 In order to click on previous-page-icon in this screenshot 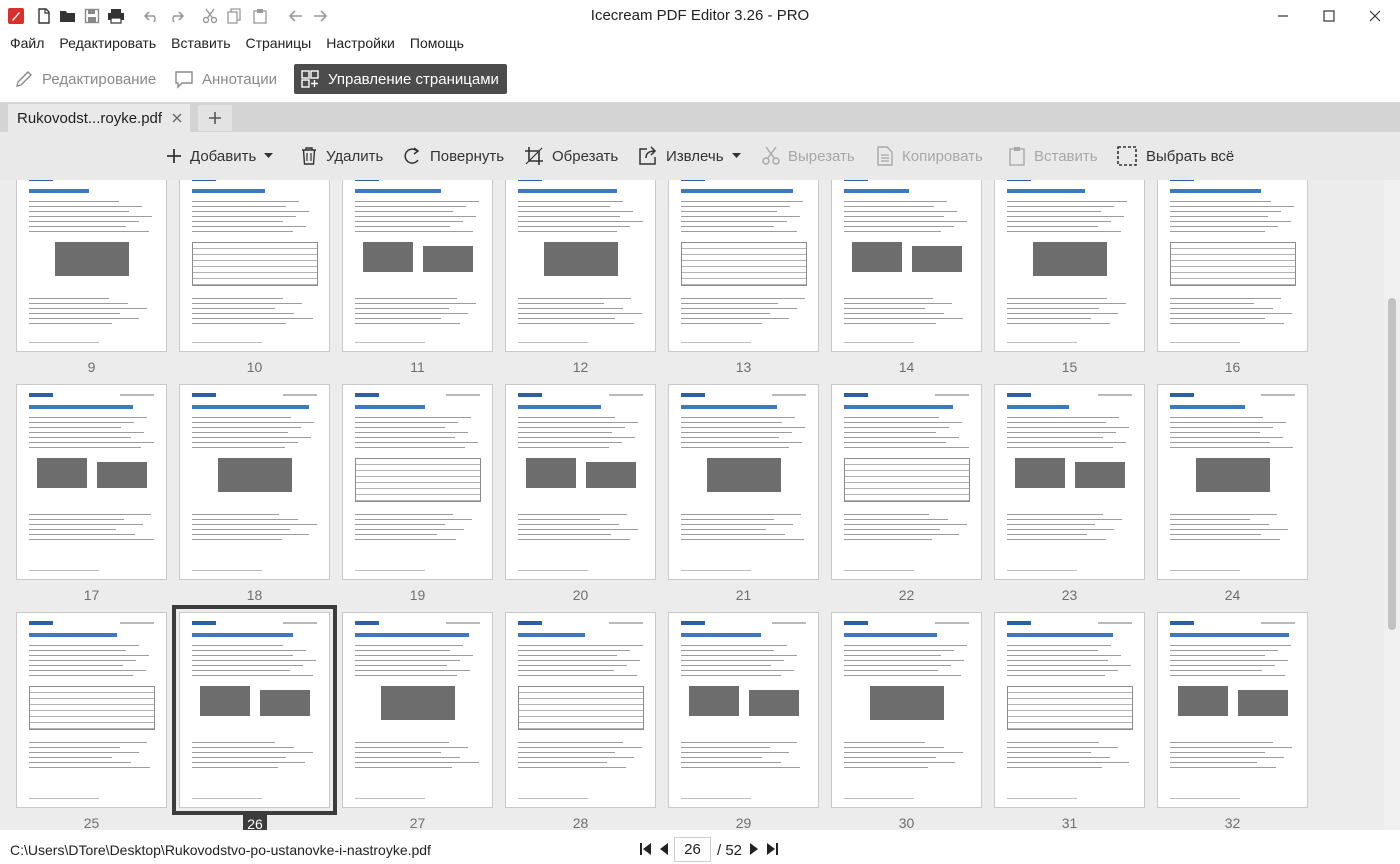, I will do `click(664, 849)`.